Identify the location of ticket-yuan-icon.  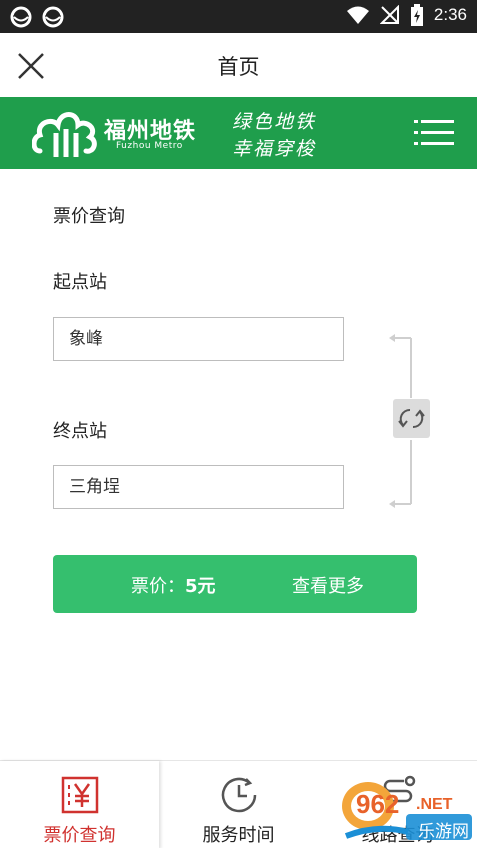
(80, 795).